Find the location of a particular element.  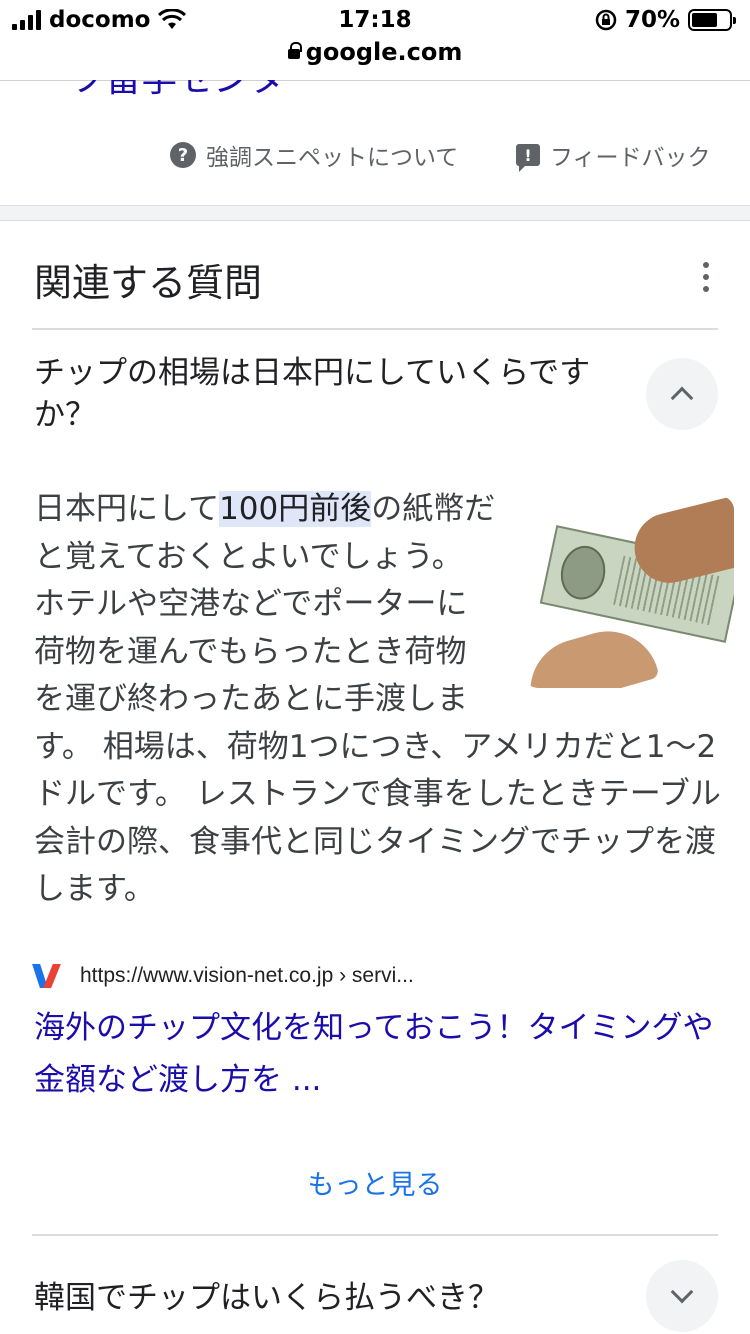

related-questions-title: 関連する質問 is located at coordinates (148, 283).